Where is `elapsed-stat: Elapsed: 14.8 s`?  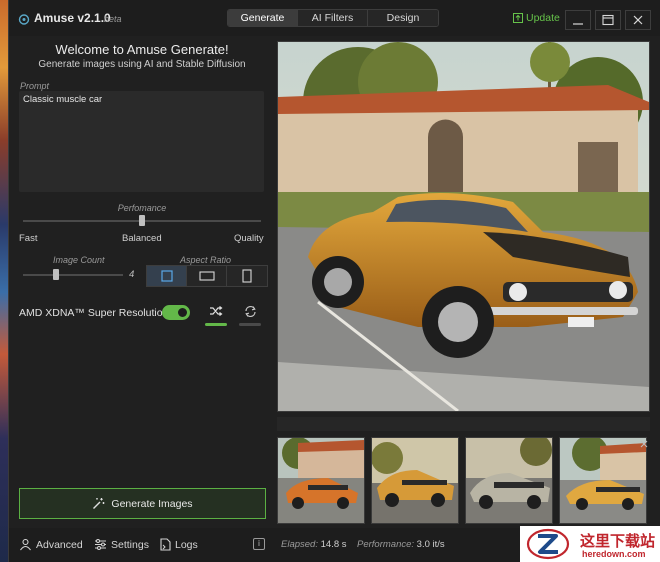
elapsed-stat: Elapsed: 14.8 s is located at coordinates (314, 544).